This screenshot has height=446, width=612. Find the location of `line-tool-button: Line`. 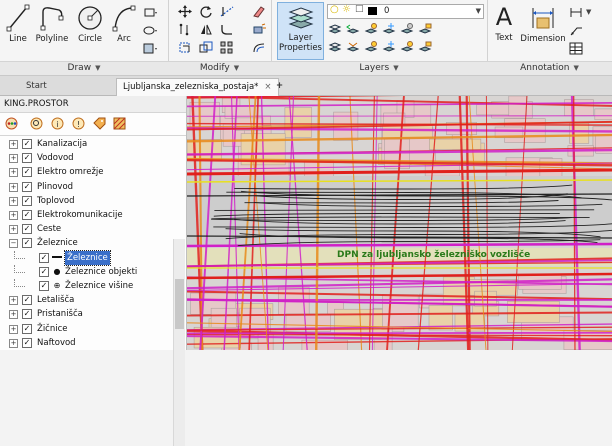

line-tool-button: Line is located at coordinates (18, 24).